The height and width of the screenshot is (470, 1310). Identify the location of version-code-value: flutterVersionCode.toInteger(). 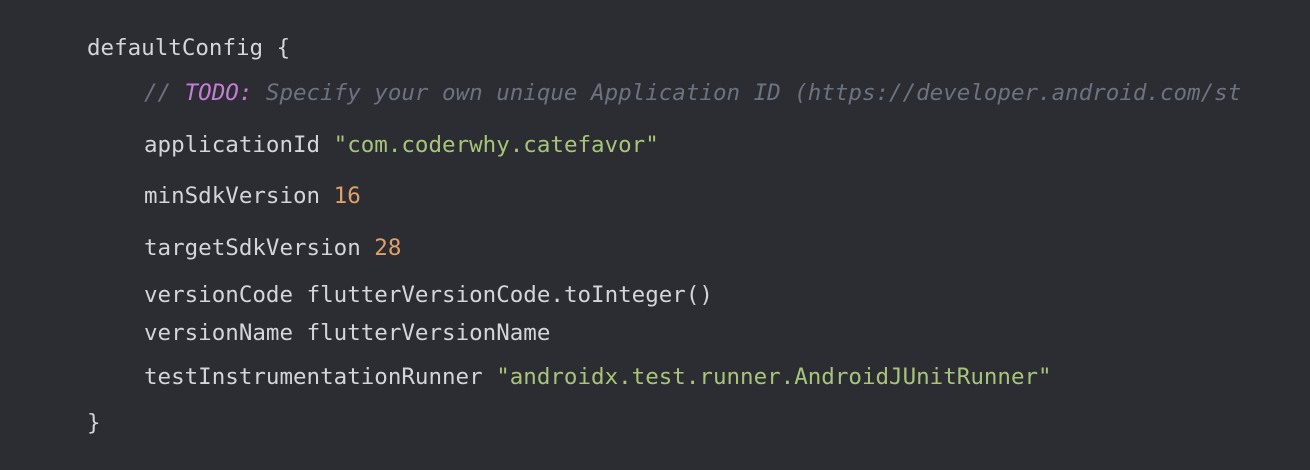
(509, 295).